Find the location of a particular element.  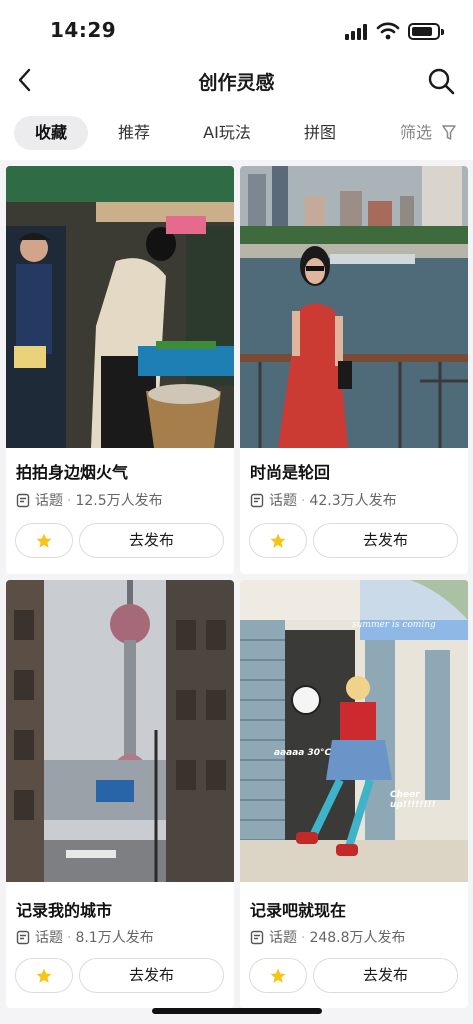

tab-collage: 拼图 is located at coordinates (320, 133).